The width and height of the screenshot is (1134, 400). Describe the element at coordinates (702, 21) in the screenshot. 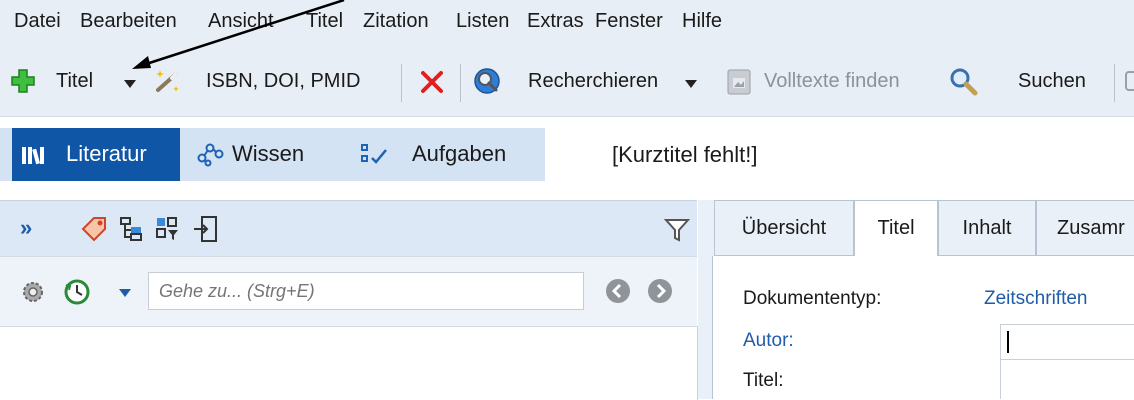

I see `menu-hilfe: Hilfe` at that location.